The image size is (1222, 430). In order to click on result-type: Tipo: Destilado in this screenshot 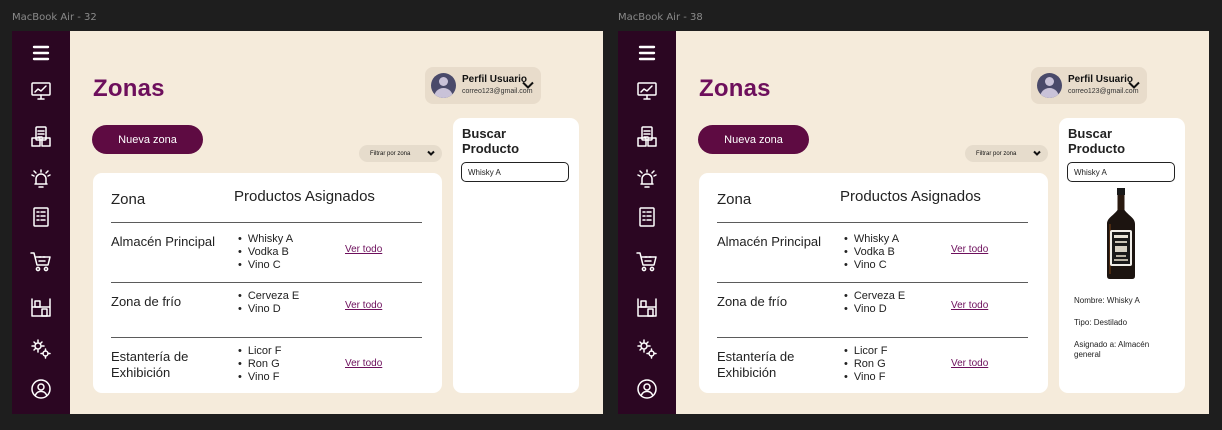, I will do `click(1101, 322)`.